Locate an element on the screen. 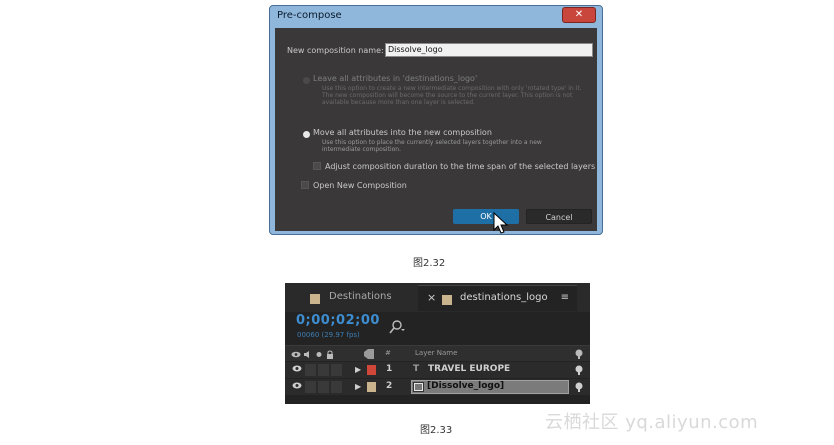 The height and width of the screenshot is (445, 834). tab-destinations-logo-label: destinations_logo is located at coordinates (504, 297).